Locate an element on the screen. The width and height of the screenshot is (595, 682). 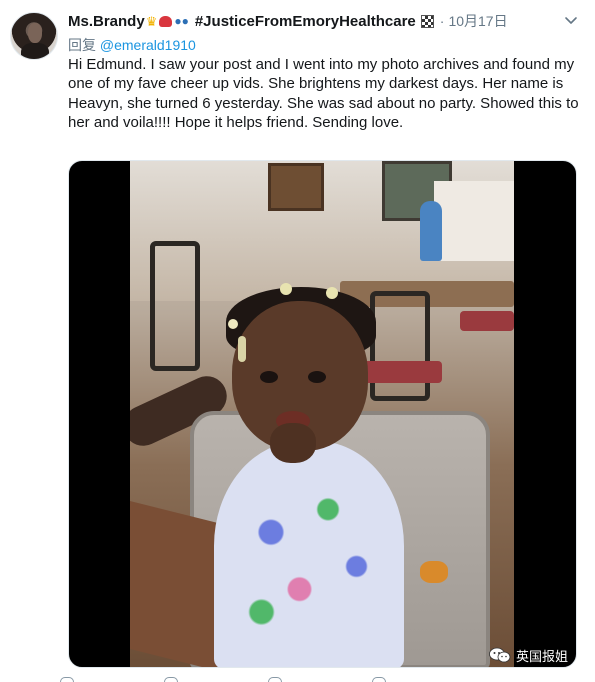
retweet-icon is located at coordinates (171, 679).